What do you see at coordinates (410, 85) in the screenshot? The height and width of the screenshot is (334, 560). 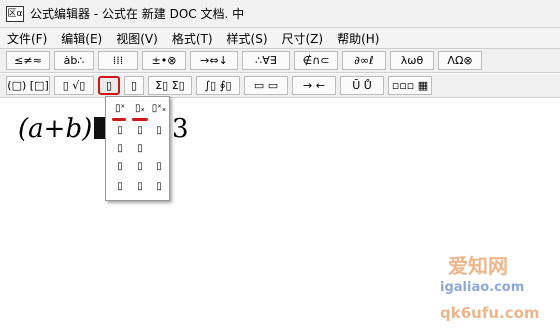 I see `matrix-button: ▫▫▫ ▦` at bounding box center [410, 85].